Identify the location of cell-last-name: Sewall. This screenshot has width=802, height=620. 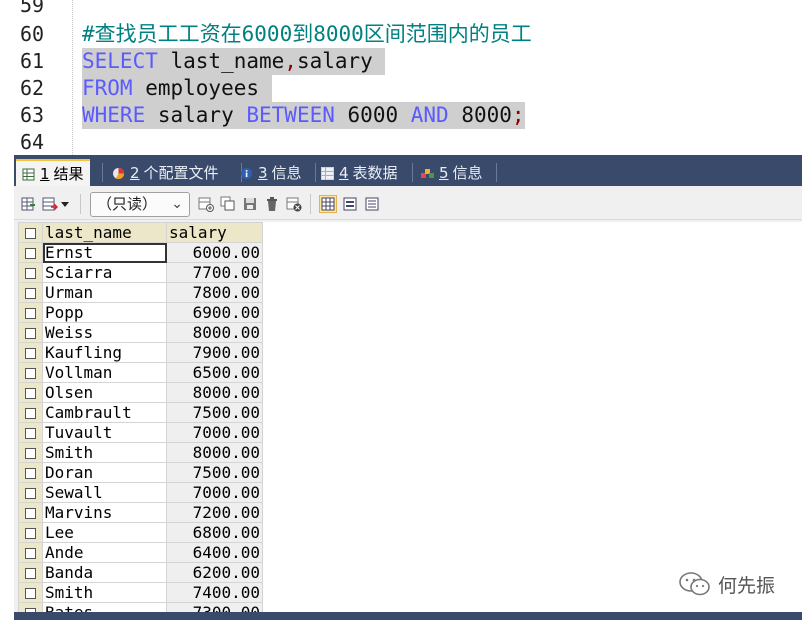
(104, 492).